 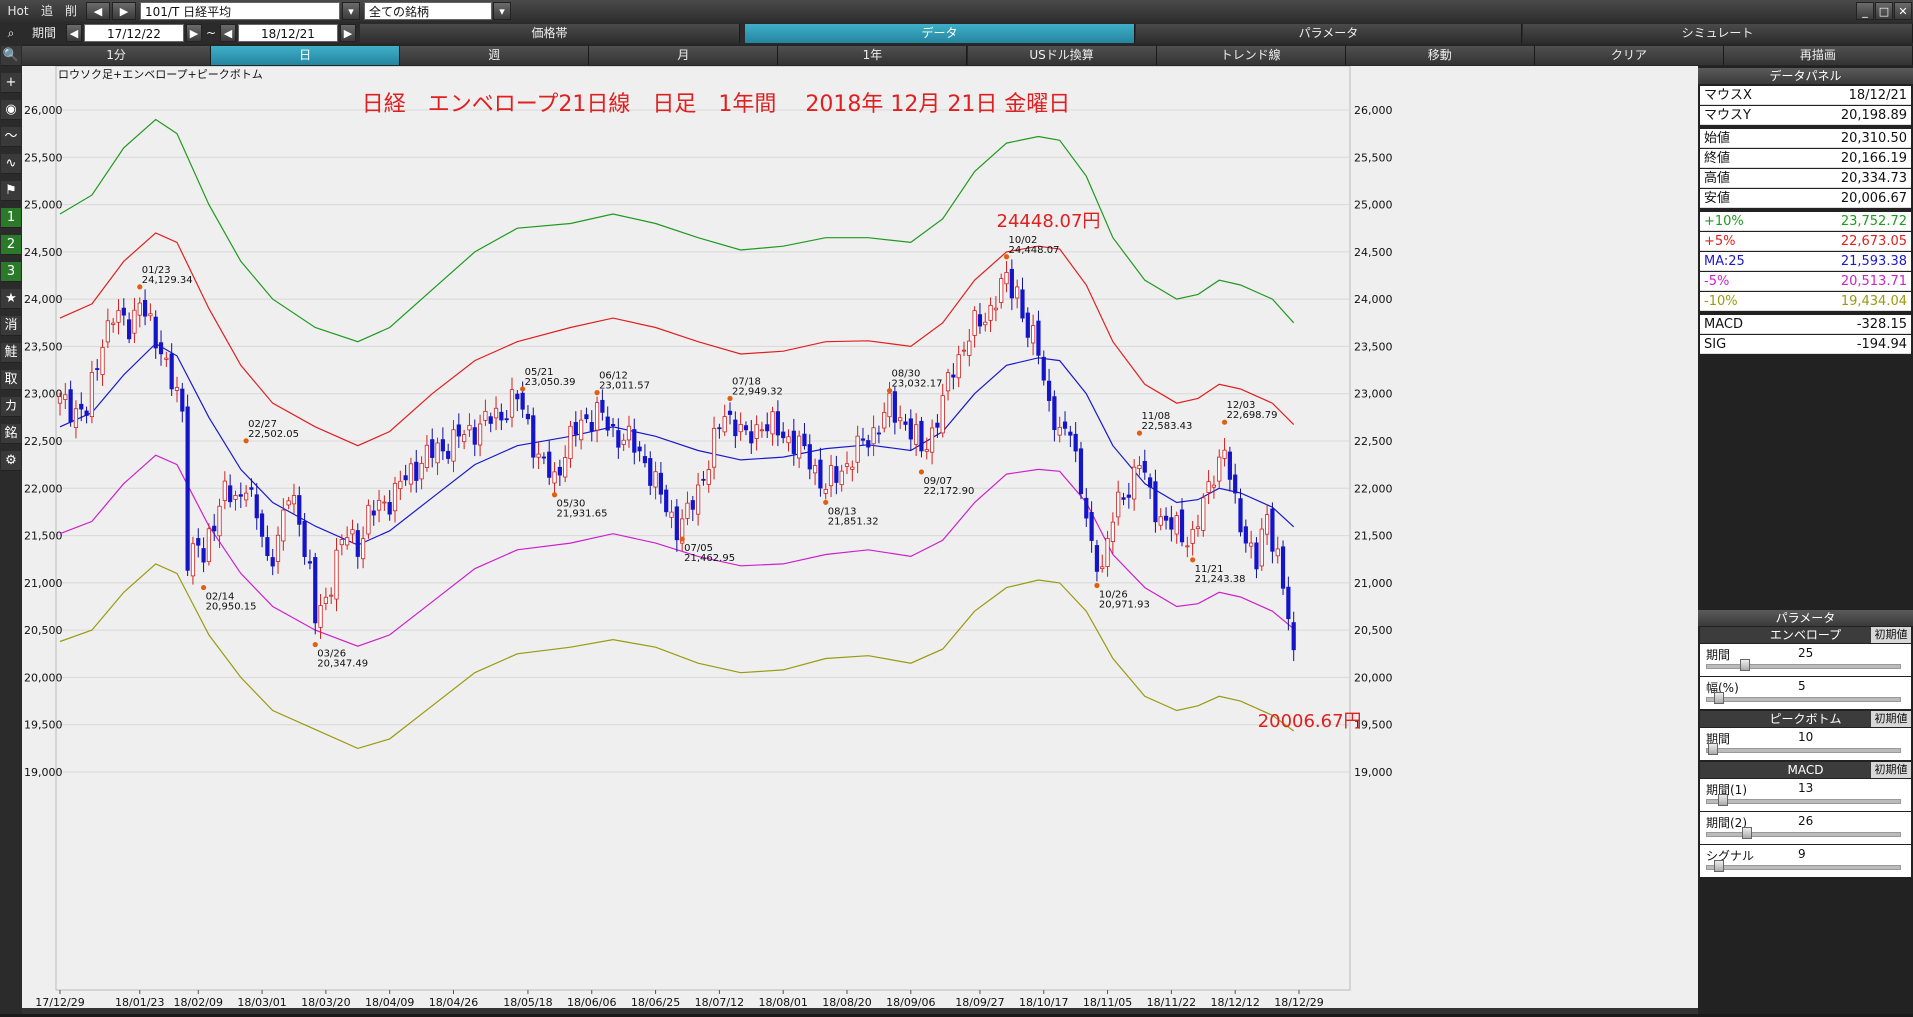 I want to click on subtab-2: 週, so click(x=495, y=55).